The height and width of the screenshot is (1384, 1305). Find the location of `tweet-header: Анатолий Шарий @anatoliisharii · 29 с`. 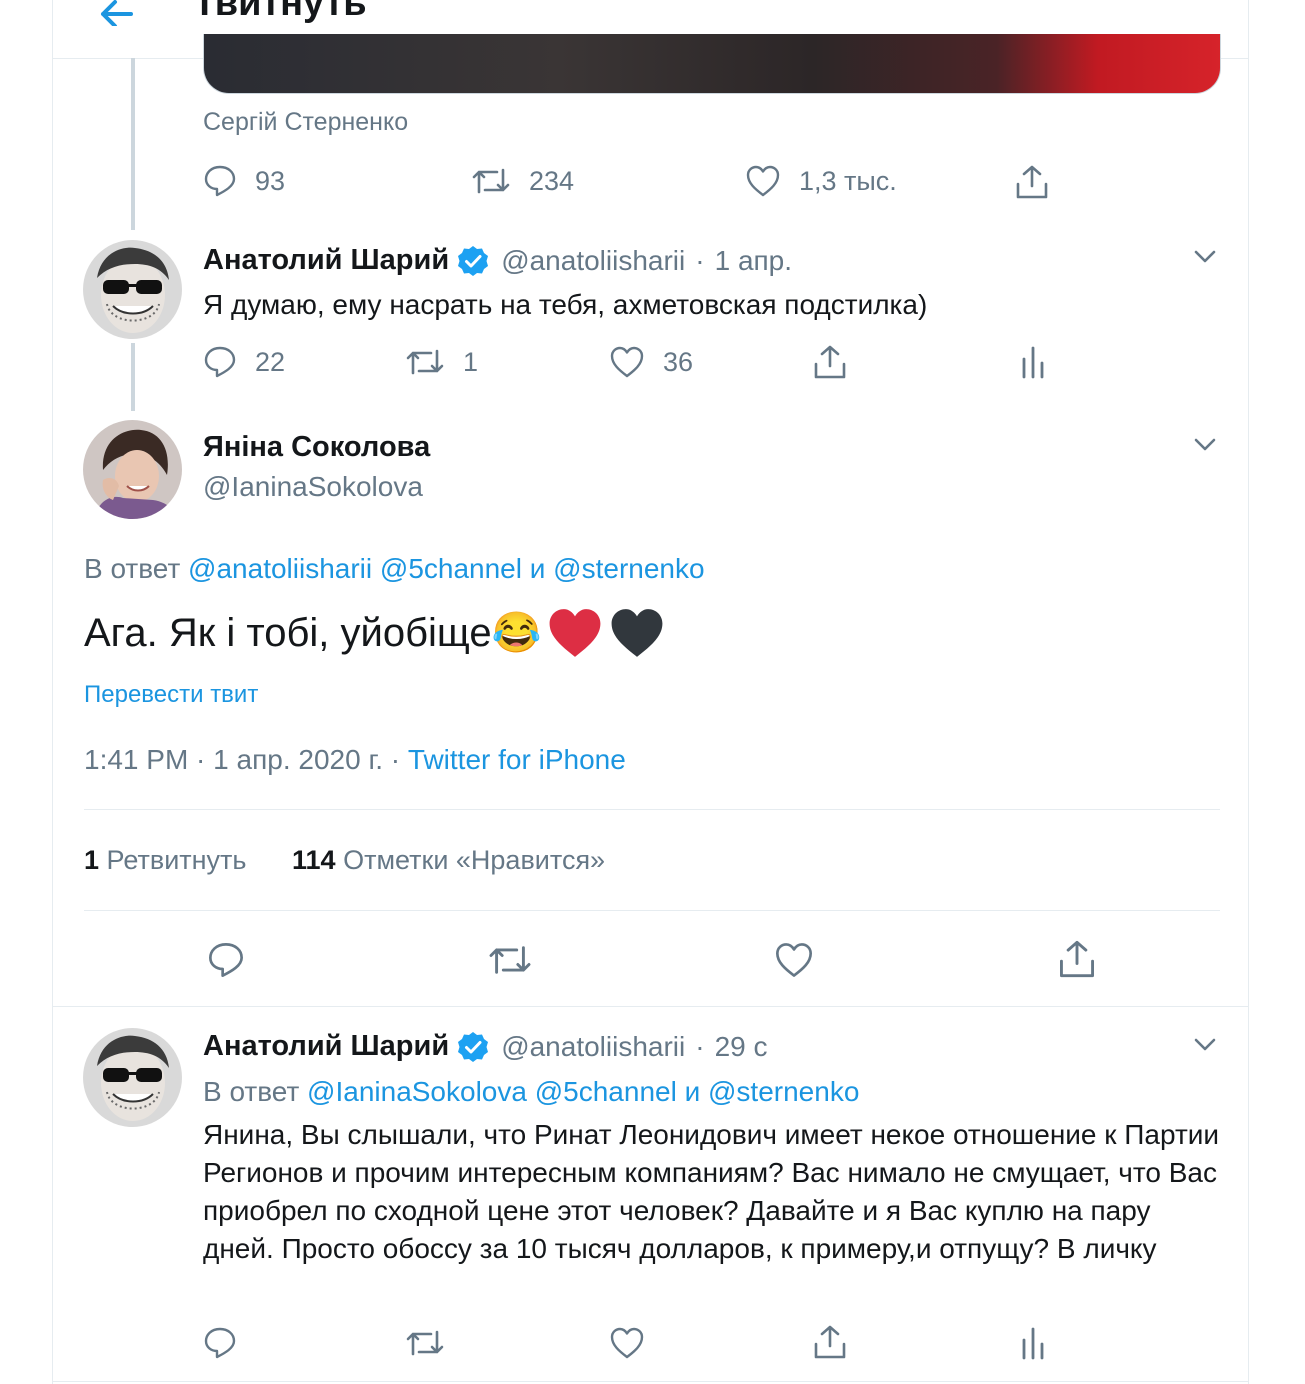

tweet-header: Анатолий Шарий @anatoliisharii · 29 с is located at coordinates (485, 1046).